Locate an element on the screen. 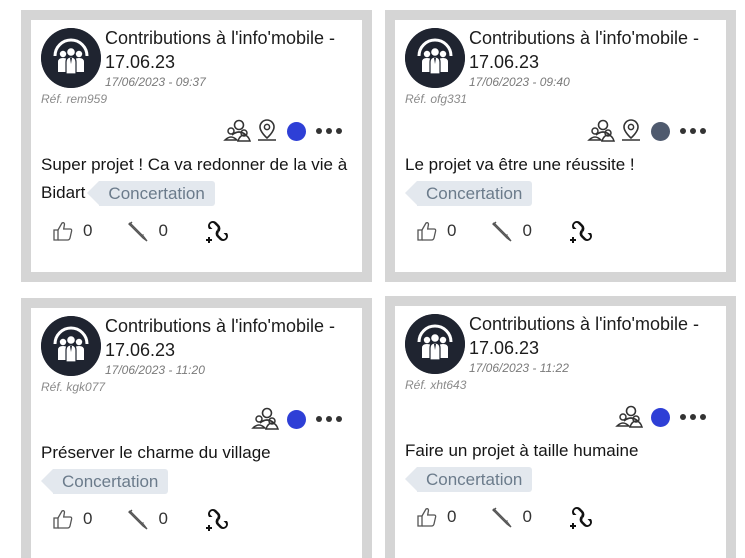 Image resolution: width=745 pixels, height=558 pixels. card-date: 17/06/2023 - 11:20 is located at coordinates (155, 370).